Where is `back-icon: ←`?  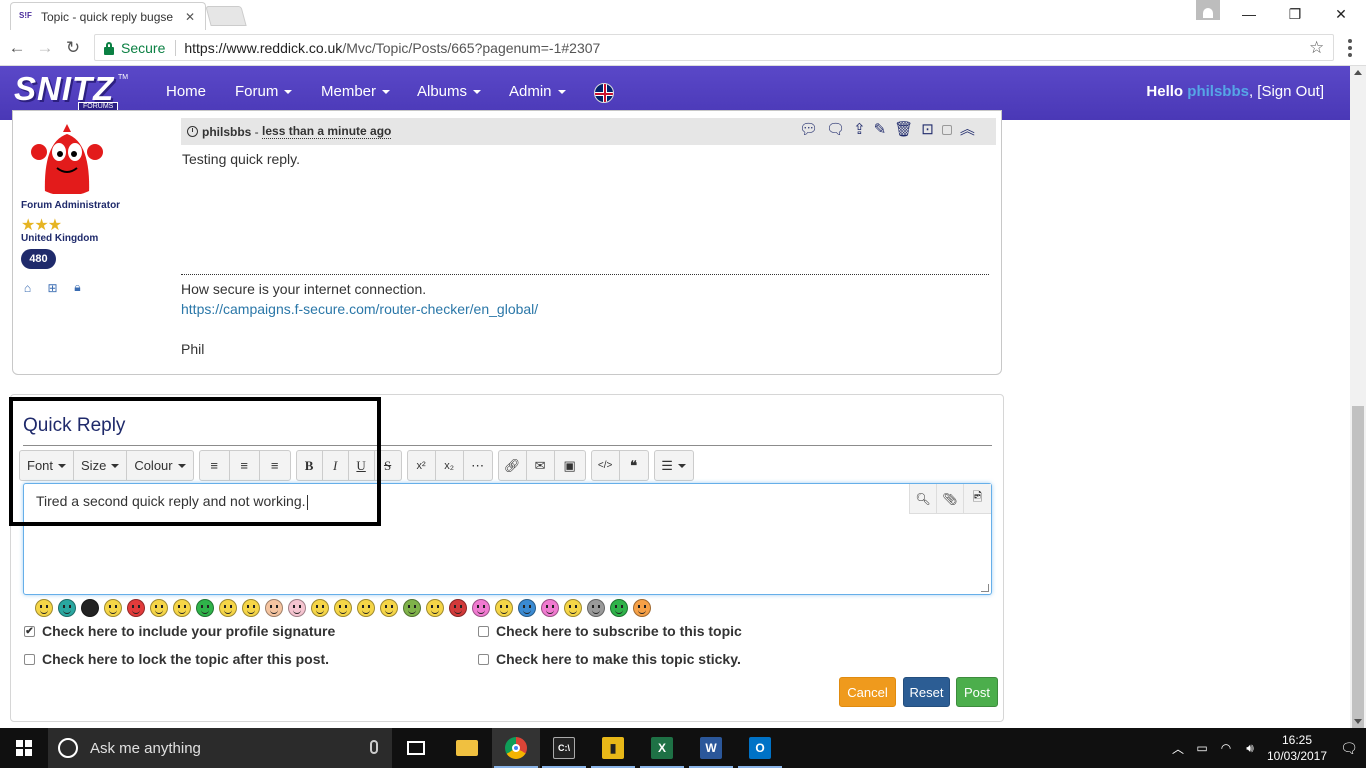 back-icon: ← is located at coordinates (17, 48).